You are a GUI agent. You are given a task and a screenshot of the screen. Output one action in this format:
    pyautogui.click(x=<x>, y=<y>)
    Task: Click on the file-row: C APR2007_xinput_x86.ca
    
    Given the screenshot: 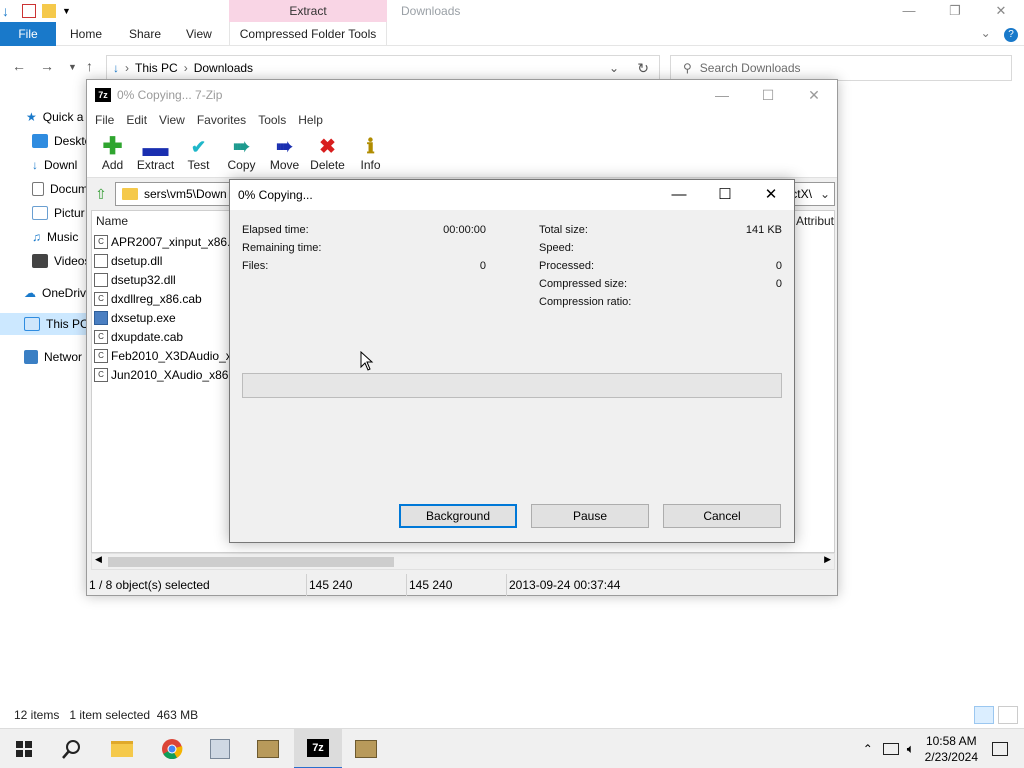 What is the action you would take?
    pyautogui.click(x=168, y=241)
    